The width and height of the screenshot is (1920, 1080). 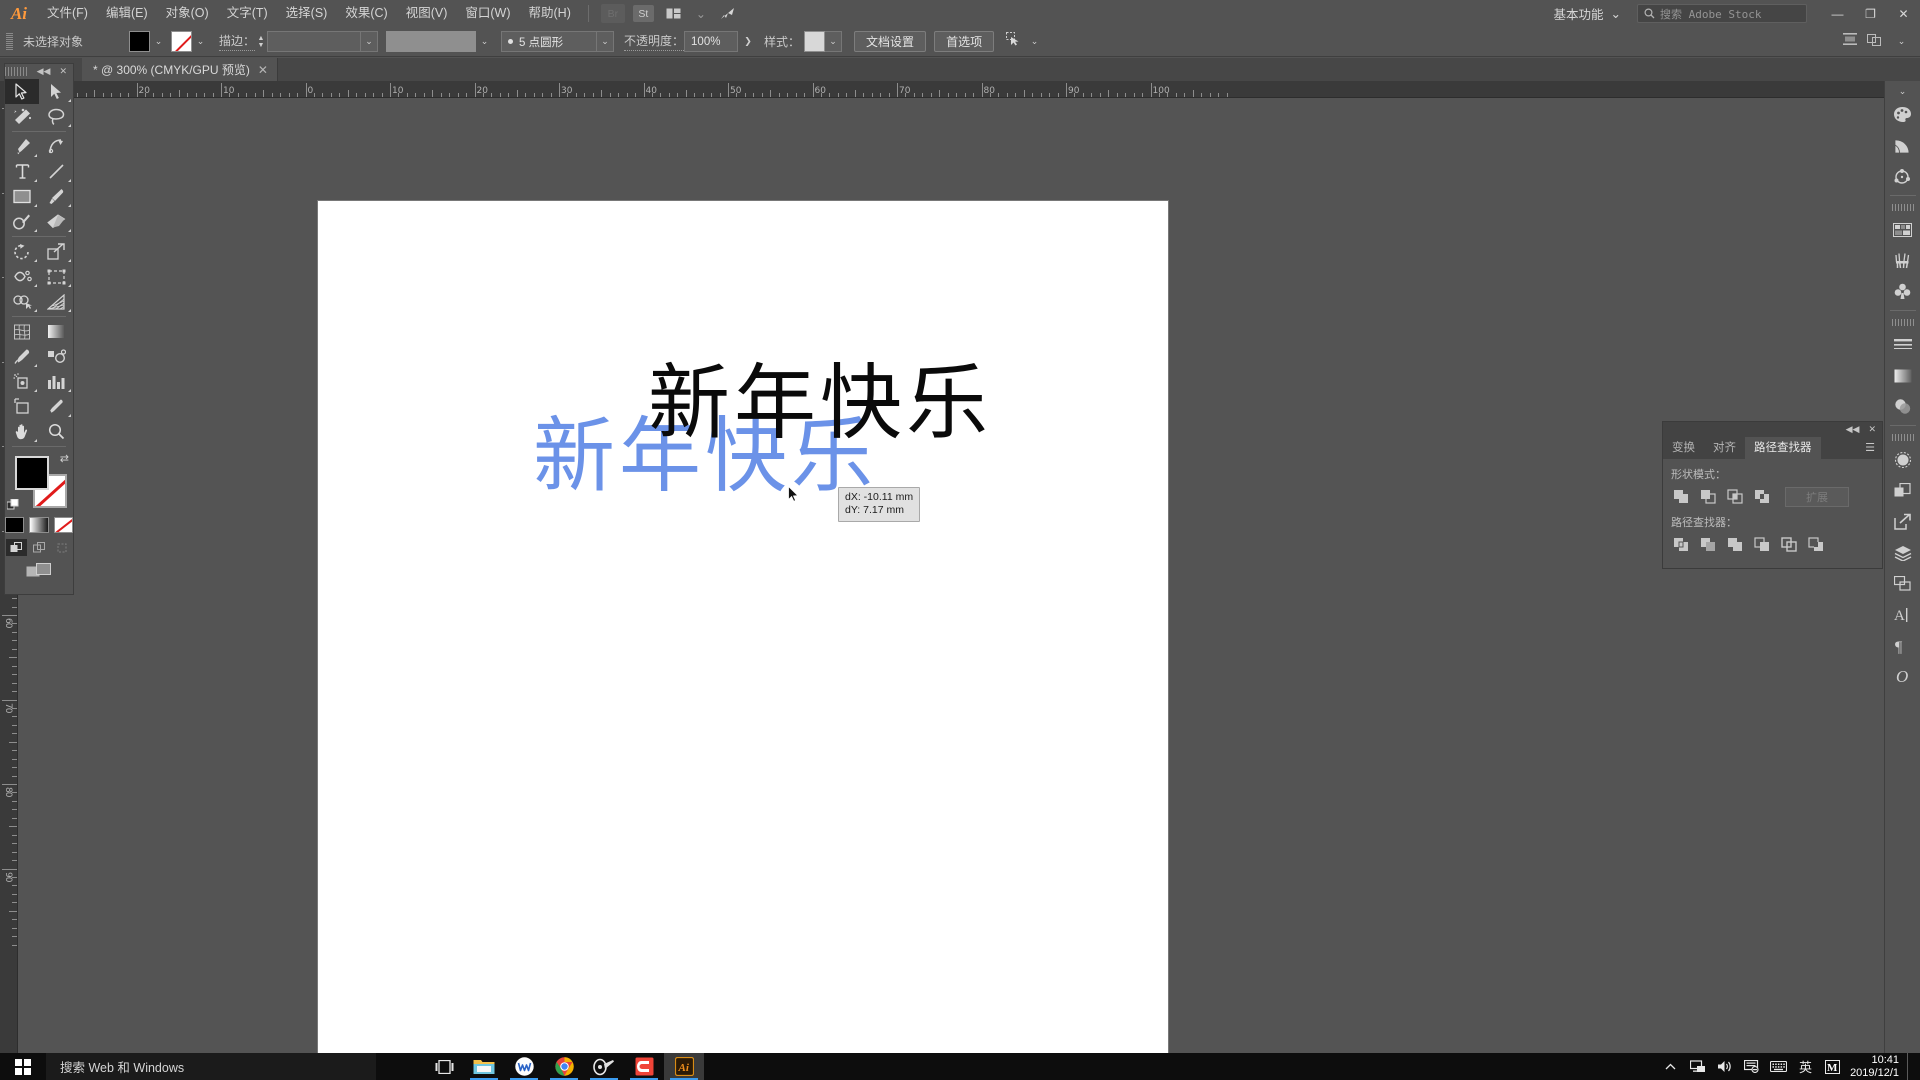 What do you see at coordinates (711, 41) in the screenshot?
I see `opacity-input: 100%` at bounding box center [711, 41].